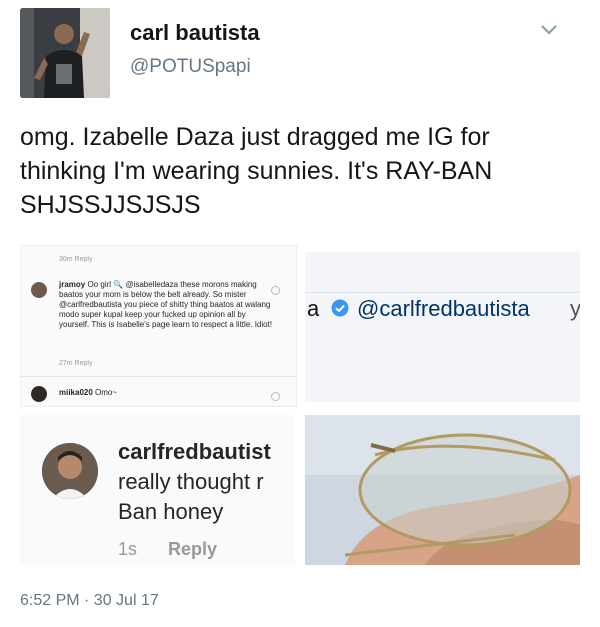 This screenshot has width=600, height=627. I want to click on reply-text-line: really thought r, so click(191, 481).